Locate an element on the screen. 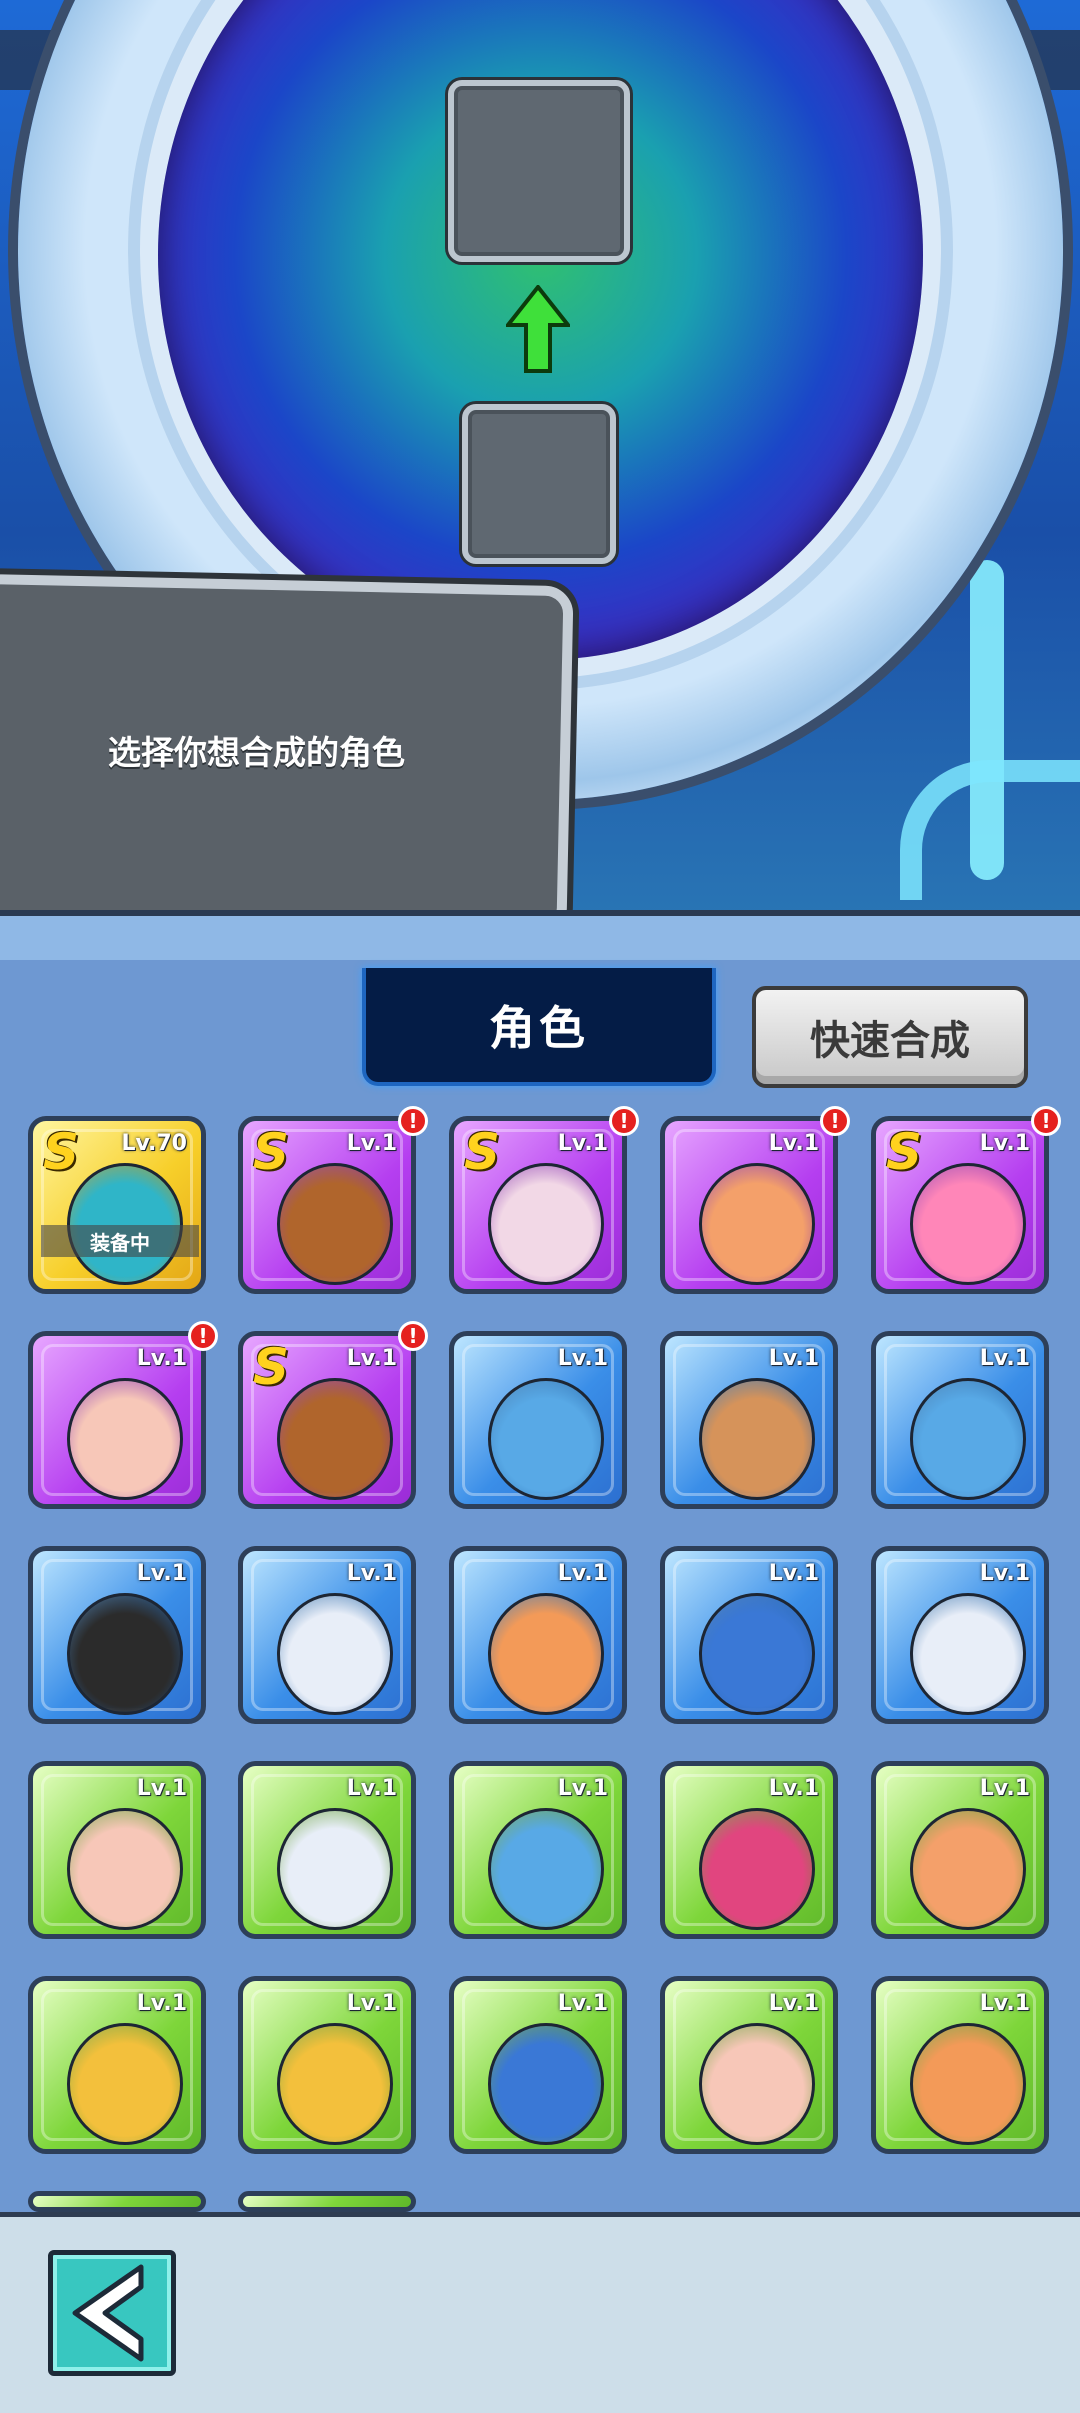 Image resolution: width=1080 pixels, height=2413 pixels. character-card: S Lv.70 装备中 is located at coordinates (117, 1205).